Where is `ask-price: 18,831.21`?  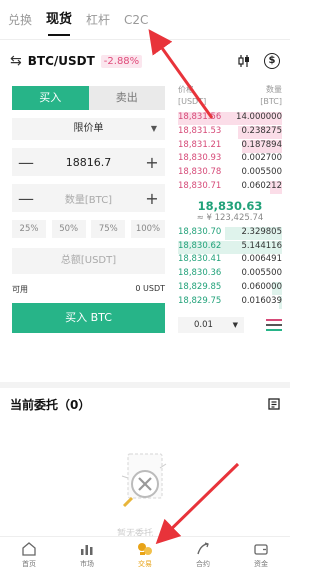 ask-price: 18,831.21 is located at coordinates (200, 144).